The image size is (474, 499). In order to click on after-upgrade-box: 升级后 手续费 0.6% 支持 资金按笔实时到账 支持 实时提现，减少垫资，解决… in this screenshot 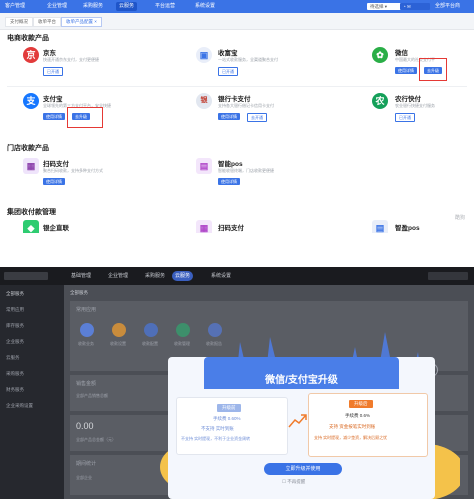, I will do `click(368, 425)`.